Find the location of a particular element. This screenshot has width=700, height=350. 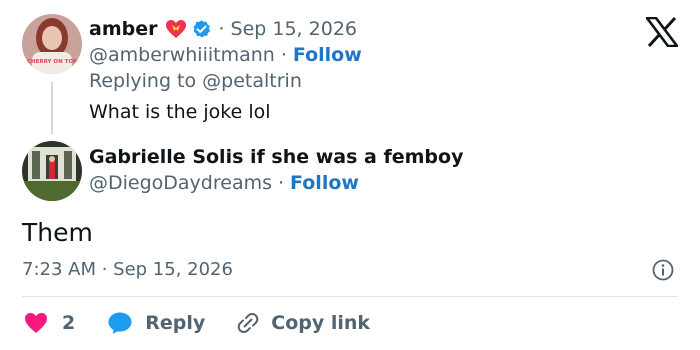

author-name: amber is located at coordinates (123, 29).